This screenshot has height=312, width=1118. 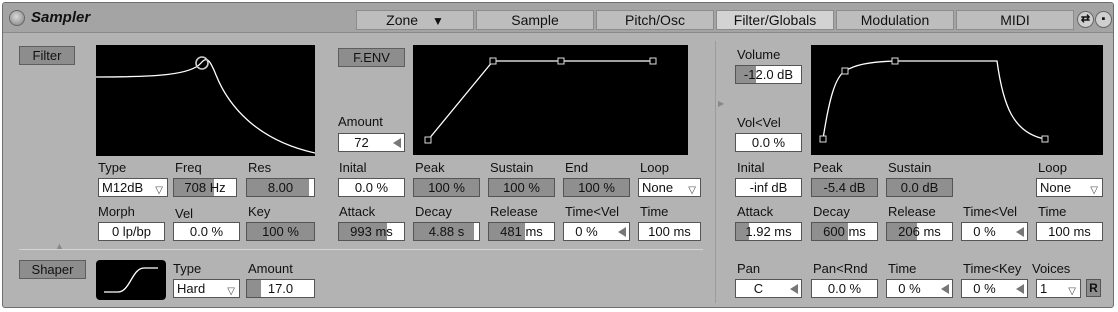 I want to click on fenv-peak-value: 100 %, so click(x=446, y=187).